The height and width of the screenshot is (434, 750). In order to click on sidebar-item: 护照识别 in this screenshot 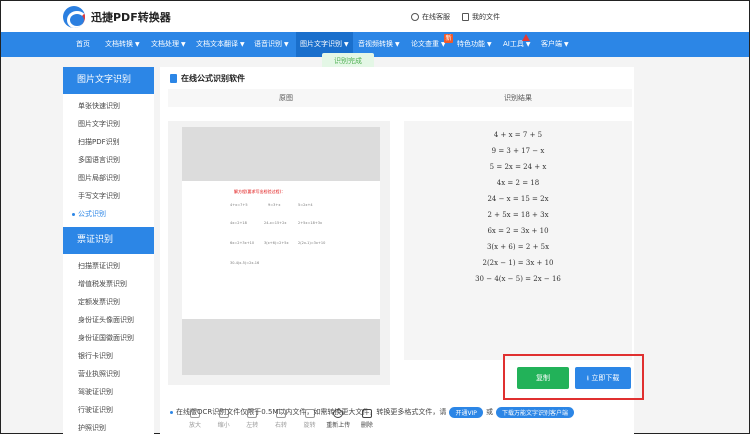, I will do `click(108, 426)`.